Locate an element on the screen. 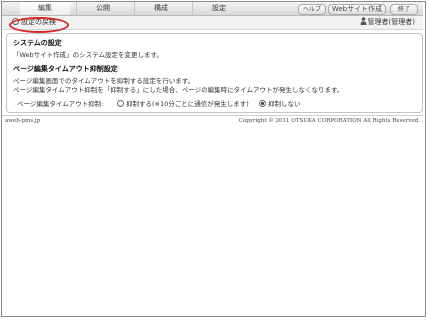 This screenshot has width=429, height=320. system-settings-desc: 「Webサイト作成」のシステム設定を変更します。 is located at coordinates (88, 55).